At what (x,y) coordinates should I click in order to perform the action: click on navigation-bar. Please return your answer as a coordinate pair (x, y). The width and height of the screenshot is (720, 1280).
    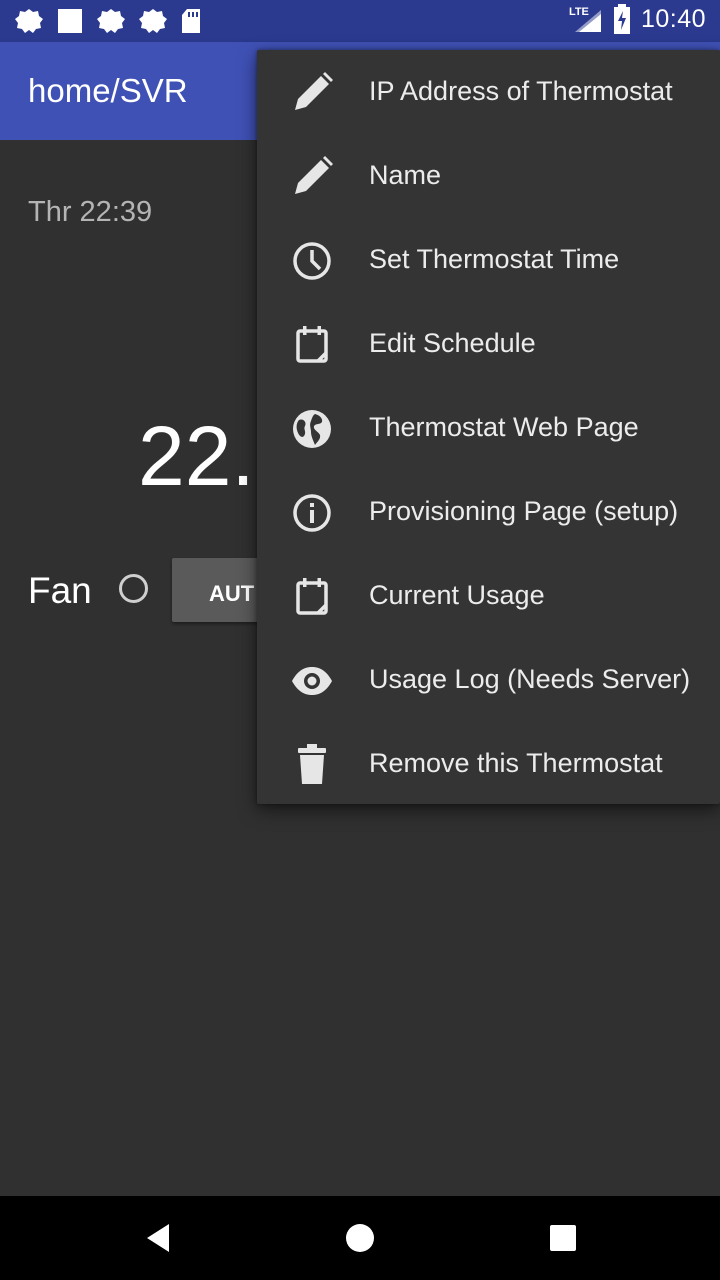
    Looking at the image, I should click on (360, 1238).